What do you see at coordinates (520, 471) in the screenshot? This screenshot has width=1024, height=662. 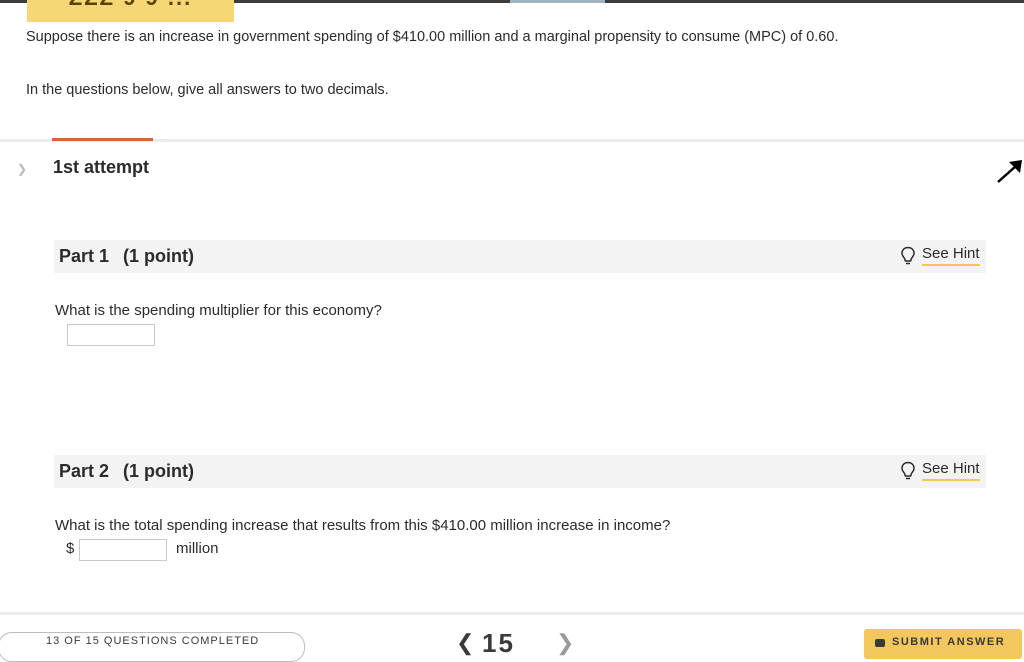 I see `part-2-header: Part 2 (1 point) See Hint` at bounding box center [520, 471].